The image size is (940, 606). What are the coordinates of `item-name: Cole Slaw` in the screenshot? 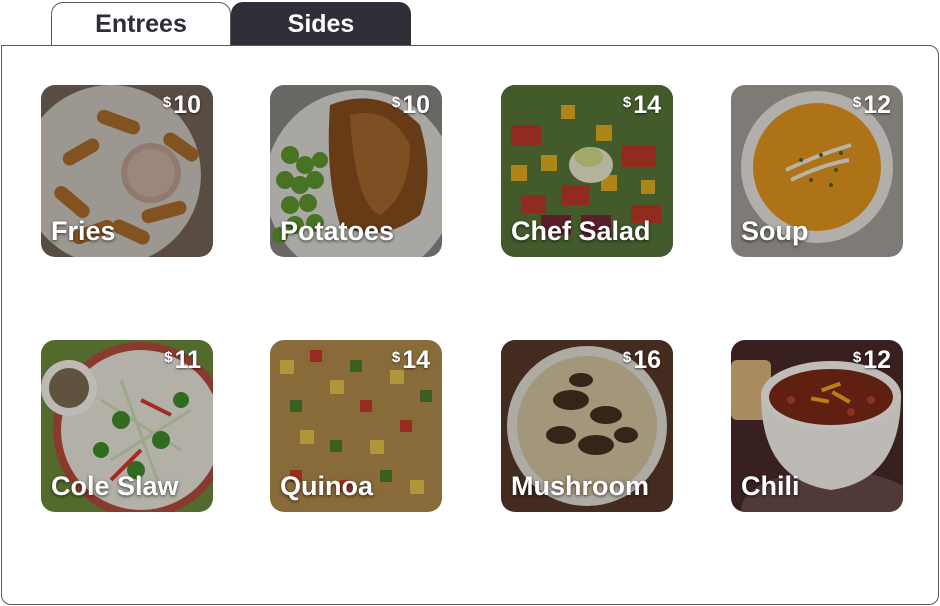 It's located at (115, 486).